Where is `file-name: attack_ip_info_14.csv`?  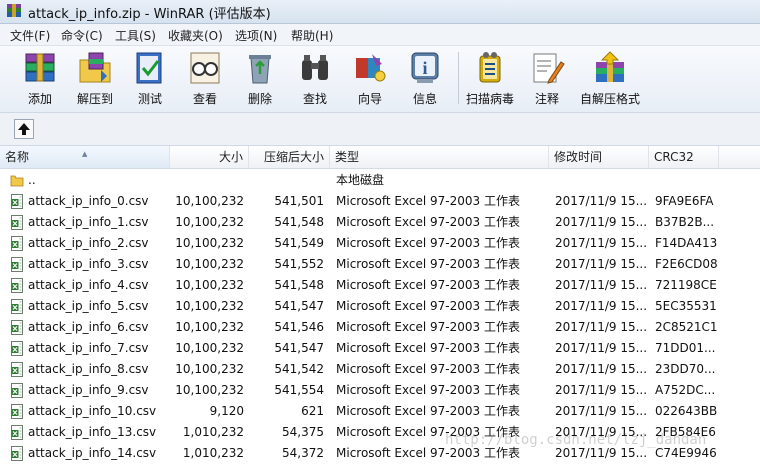
file-name: attack_ip_info_14.csv is located at coordinates (92, 453).